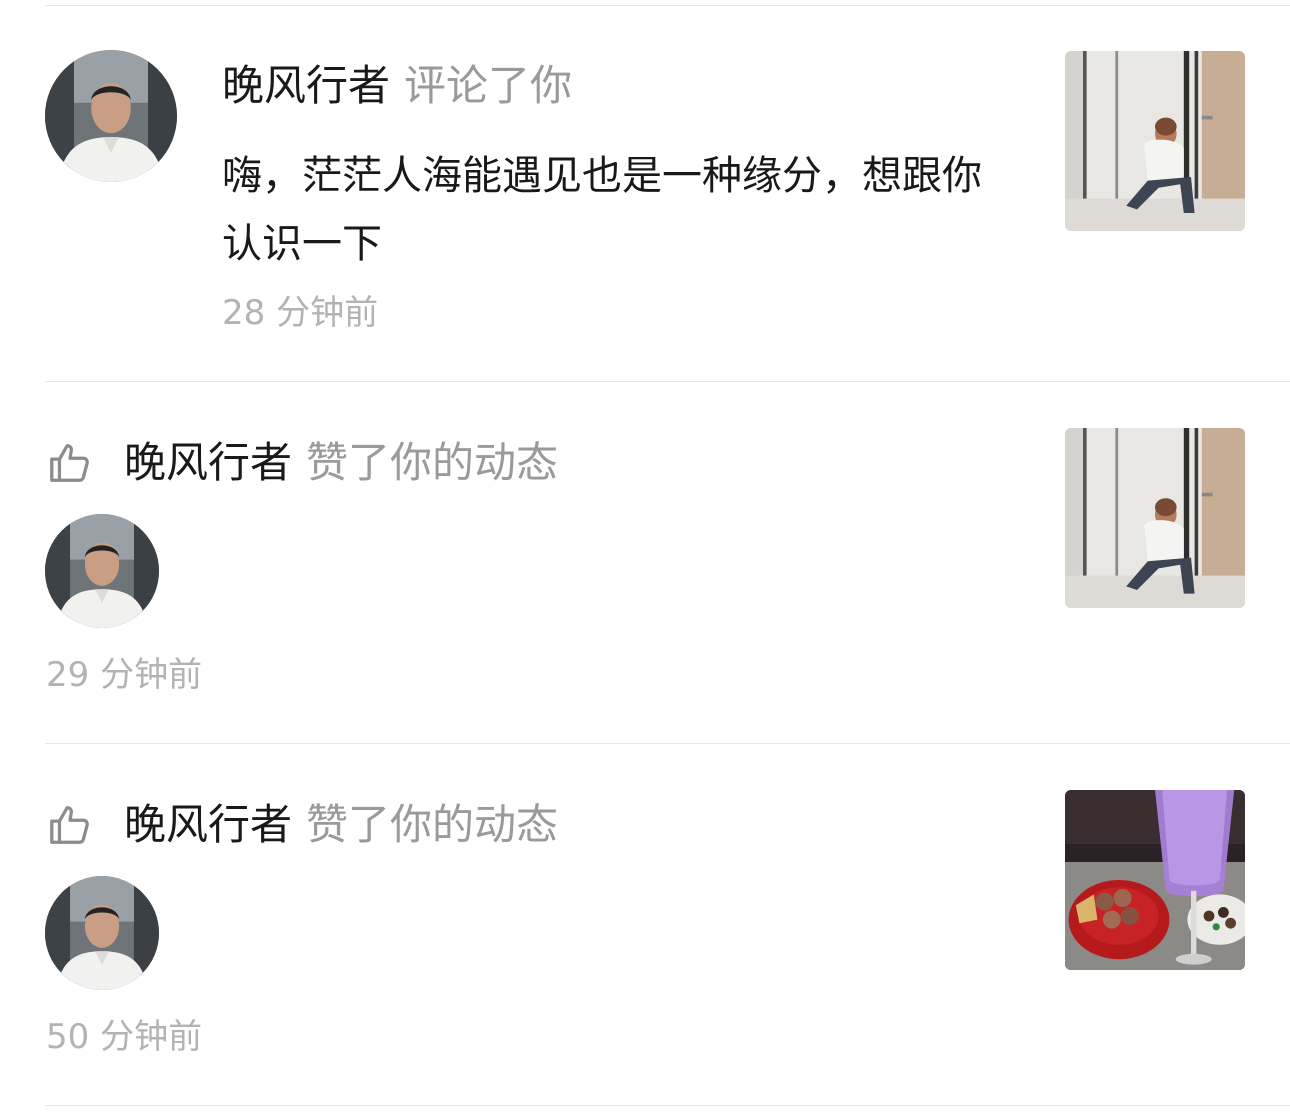 The image size is (1290, 1112). I want to click on top-divider, so click(667, 5).